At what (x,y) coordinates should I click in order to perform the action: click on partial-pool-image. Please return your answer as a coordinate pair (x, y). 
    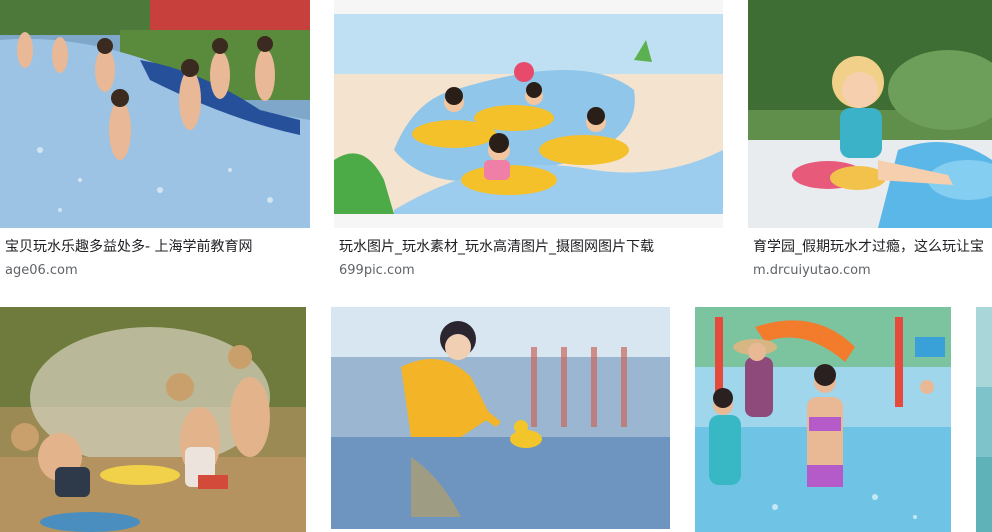
    Looking at the image, I should click on (984, 419).